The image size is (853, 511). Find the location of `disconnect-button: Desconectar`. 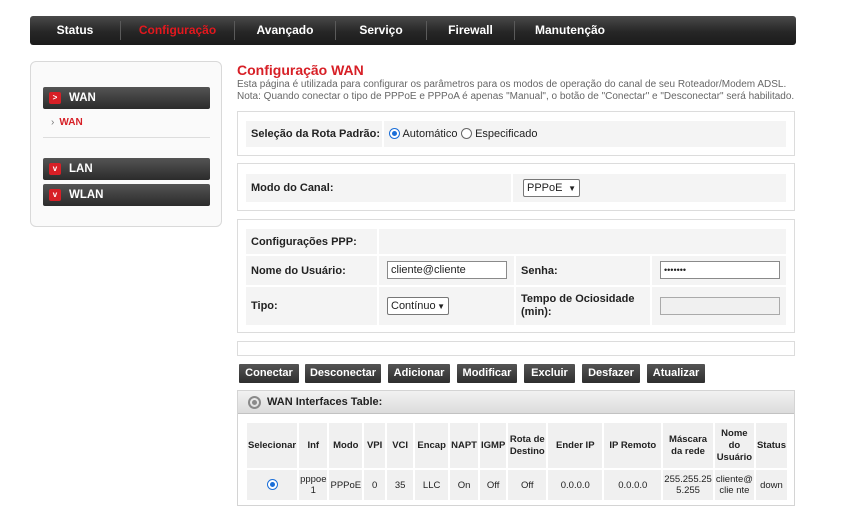

disconnect-button: Desconectar is located at coordinates (343, 373).